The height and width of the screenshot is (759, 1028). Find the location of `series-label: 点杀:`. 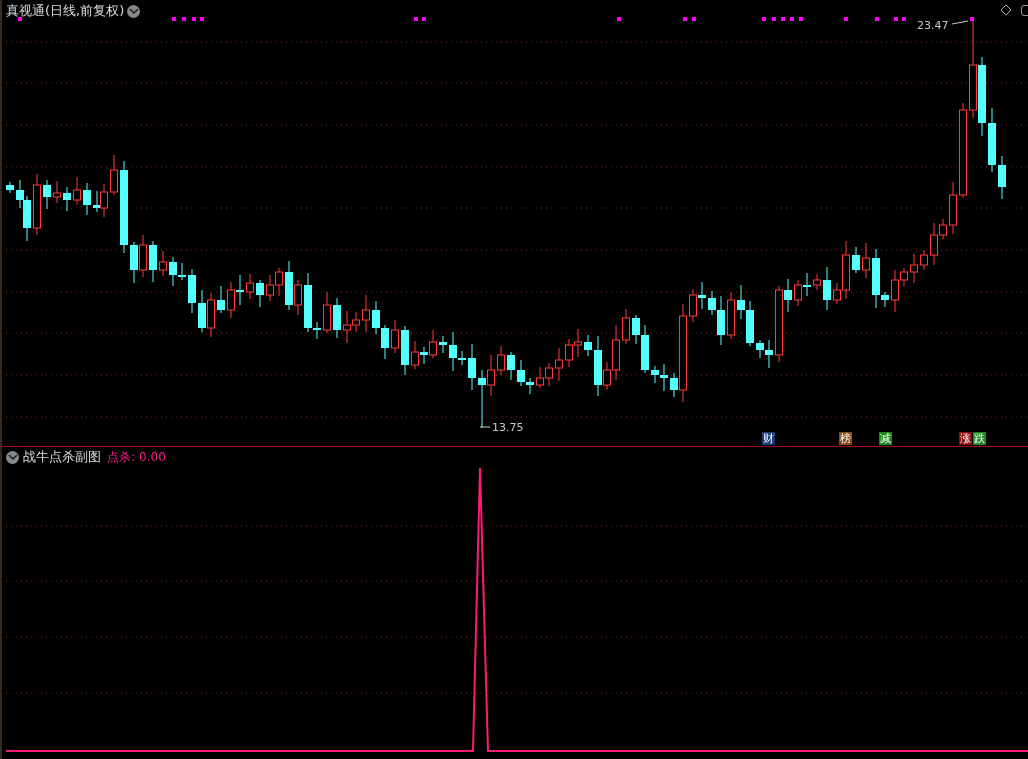

series-label: 点杀: is located at coordinates (121, 457).